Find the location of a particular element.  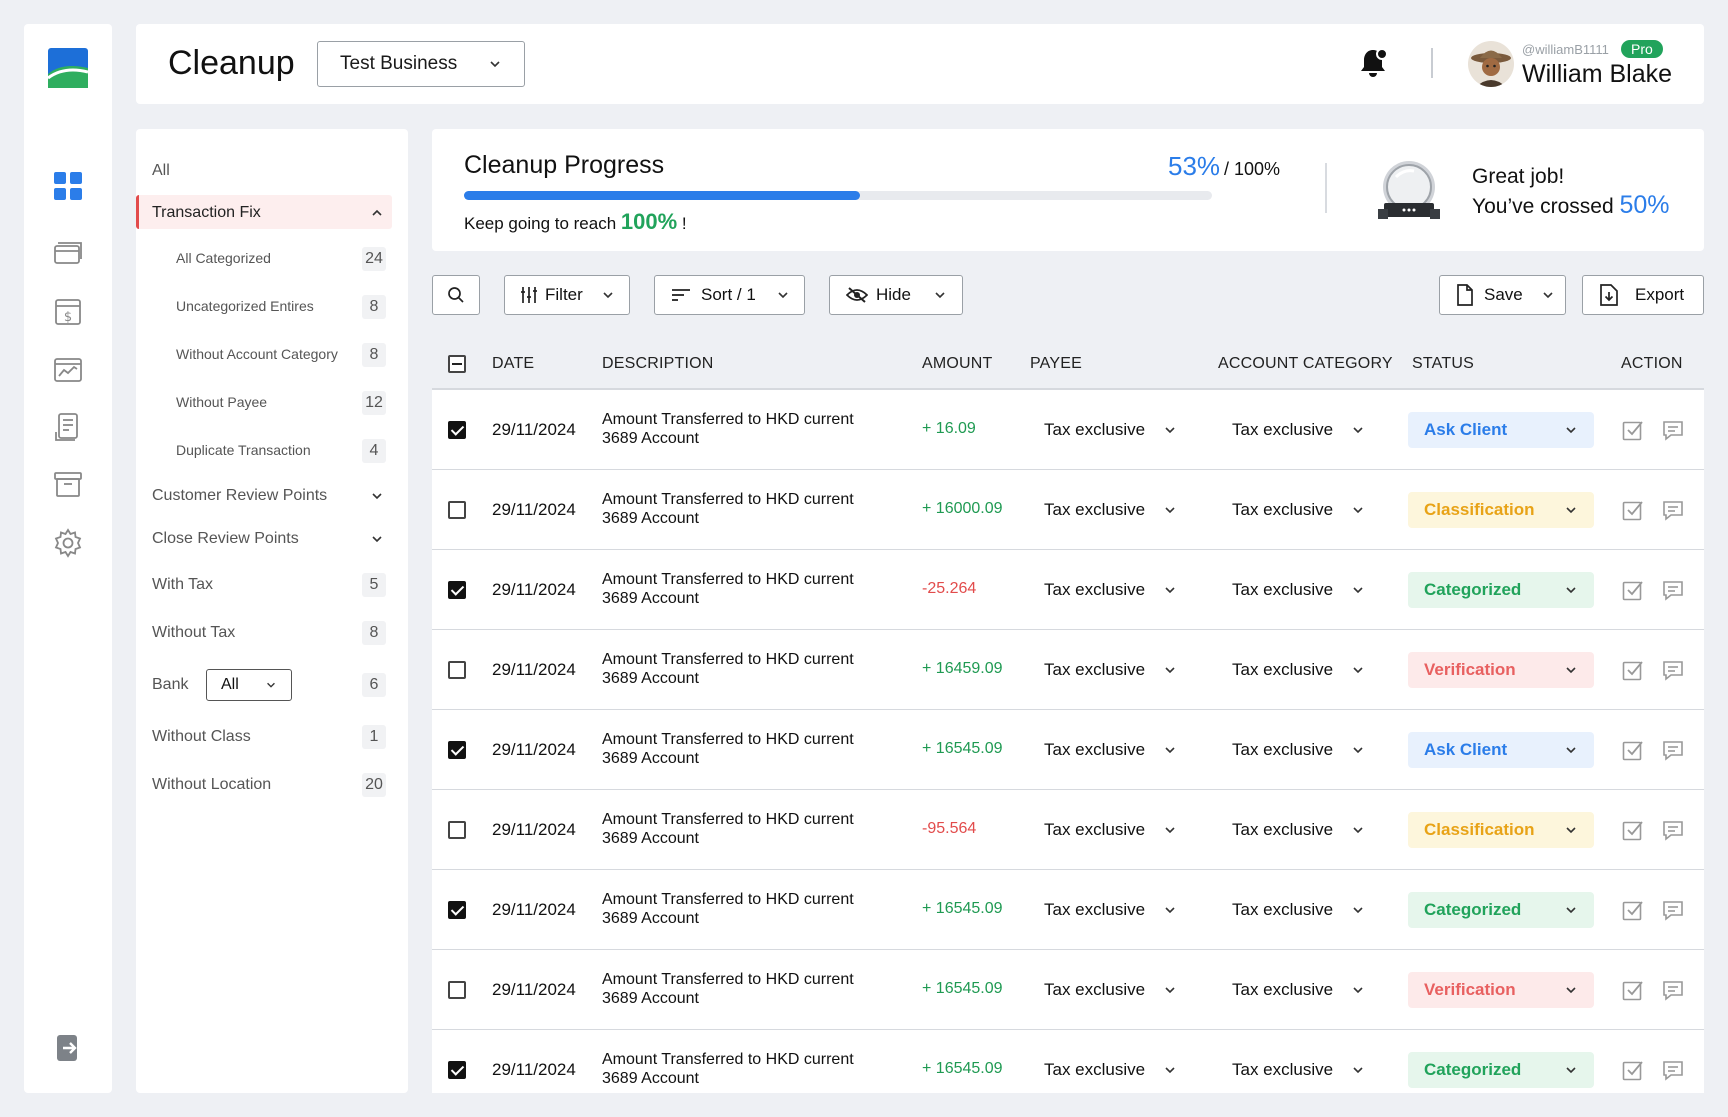

col-status: STATUS is located at coordinates (1443, 364).